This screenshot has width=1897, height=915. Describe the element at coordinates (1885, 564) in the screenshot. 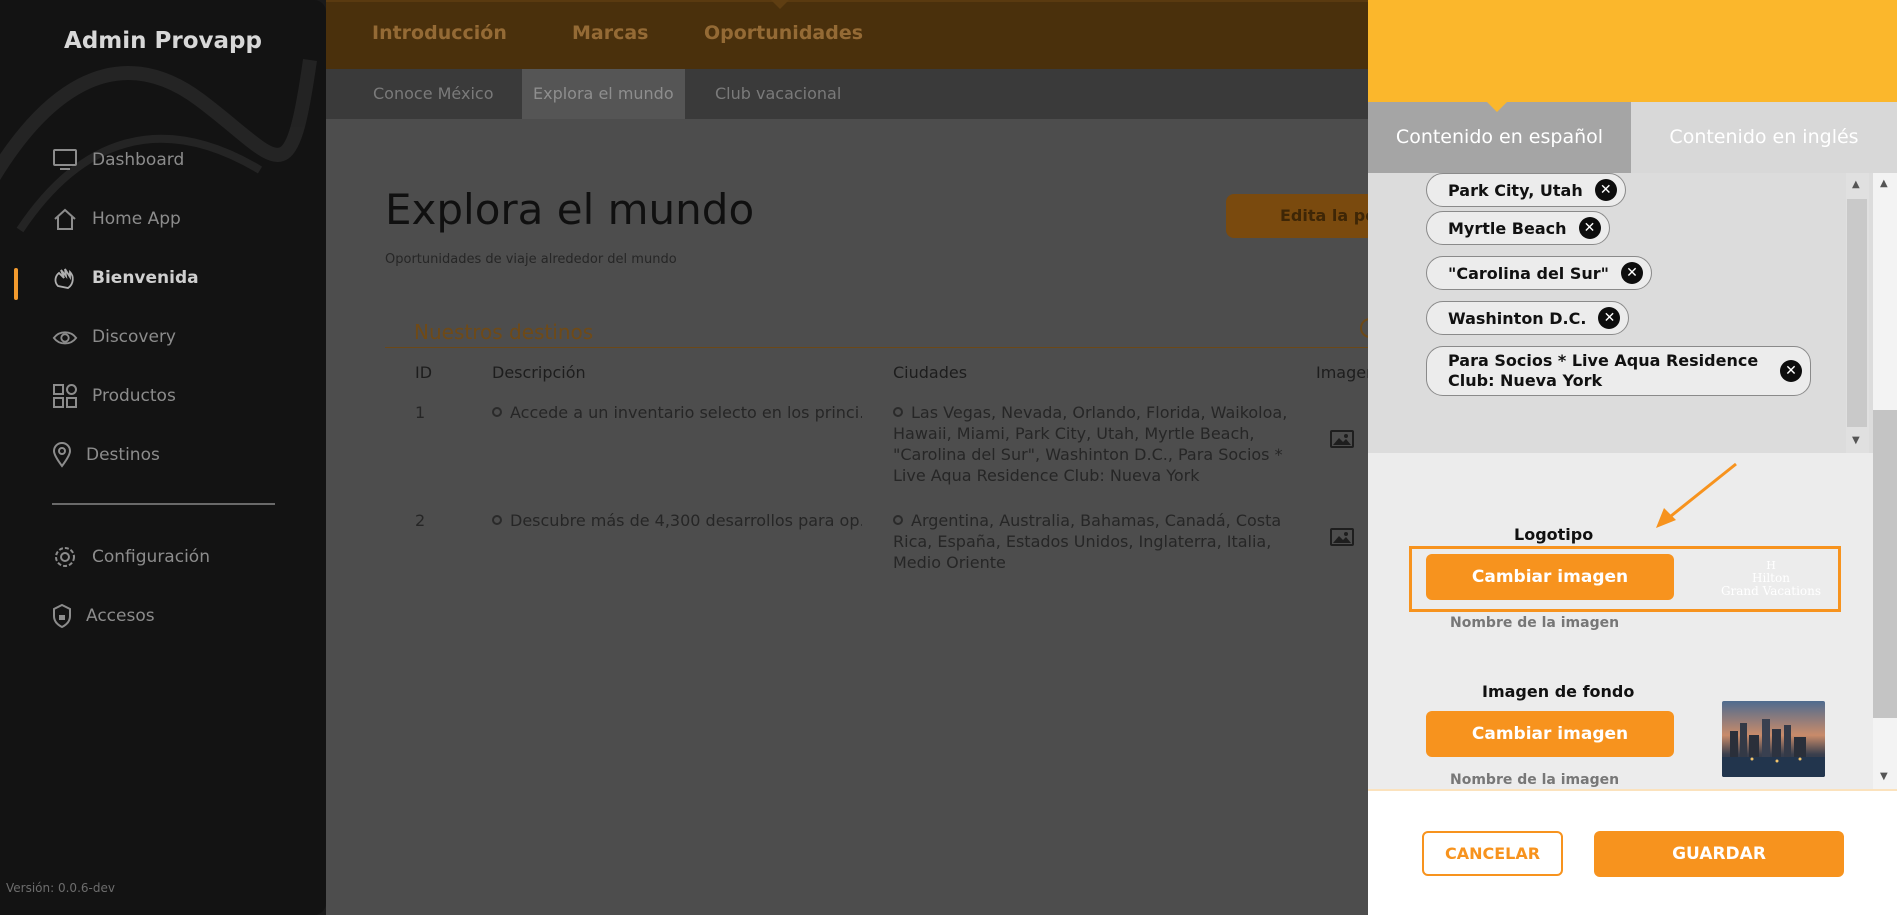

I see `panel-scrollbar-thumb` at that location.